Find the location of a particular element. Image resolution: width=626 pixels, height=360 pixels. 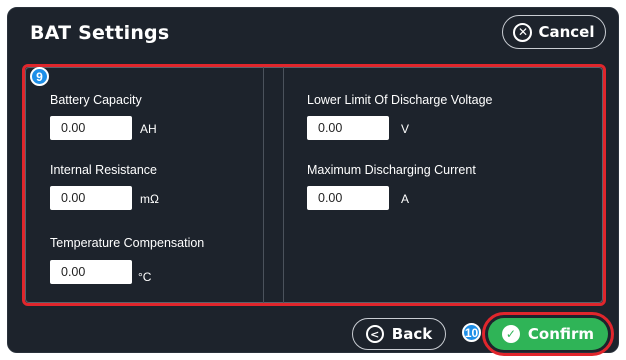

battery-capacity-input: 0.00 is located at coordinates (91, 128).